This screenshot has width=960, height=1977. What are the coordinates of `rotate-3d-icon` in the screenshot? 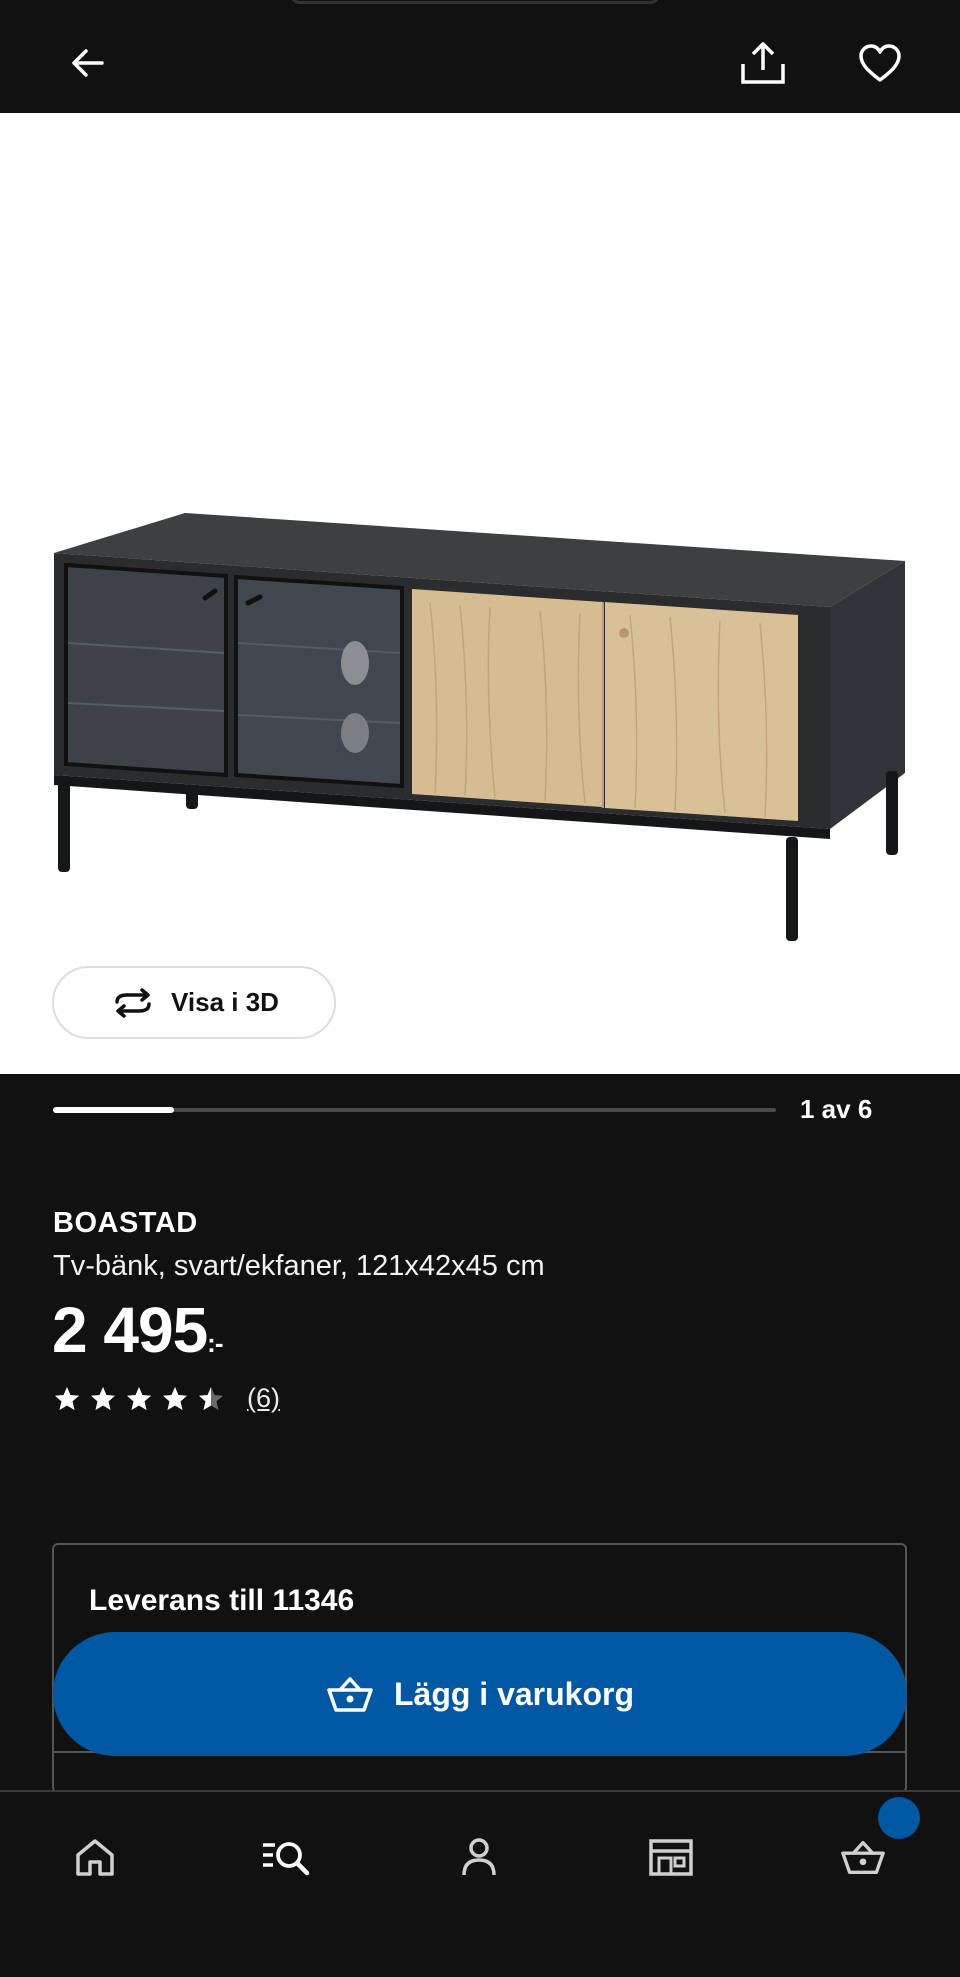 It's located at (133, 1002).